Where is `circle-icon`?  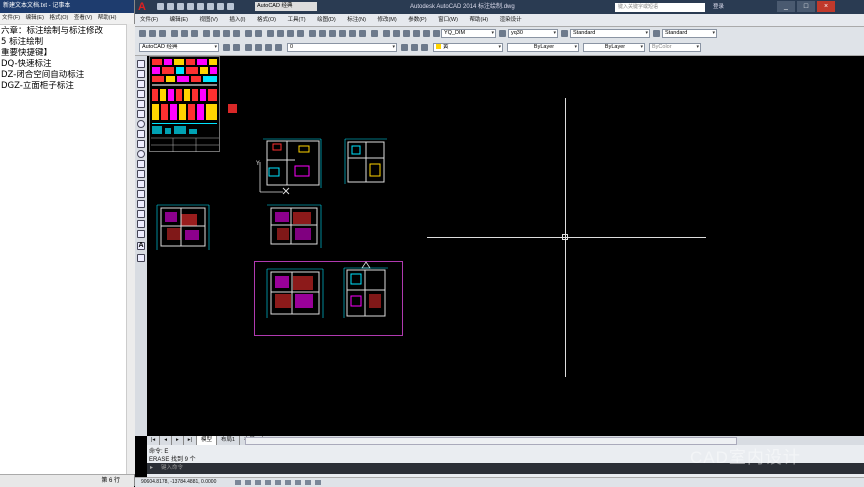
circle-icon is located at coordinates (141, 124).